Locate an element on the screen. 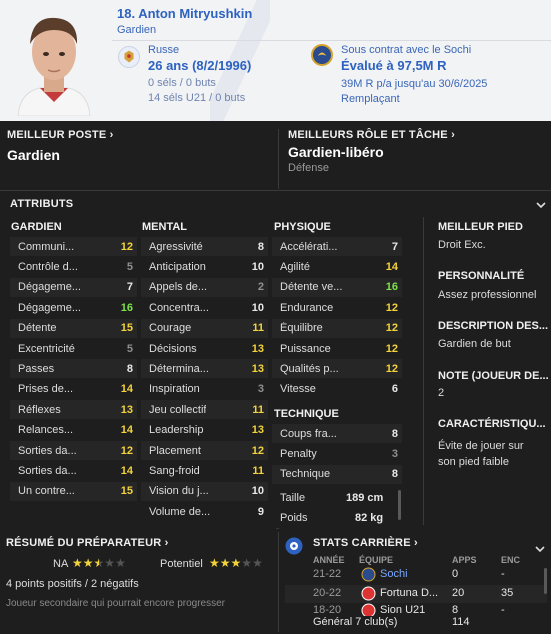  attribute-row: Sorties da... 14 is located at coordinates (73, 470).